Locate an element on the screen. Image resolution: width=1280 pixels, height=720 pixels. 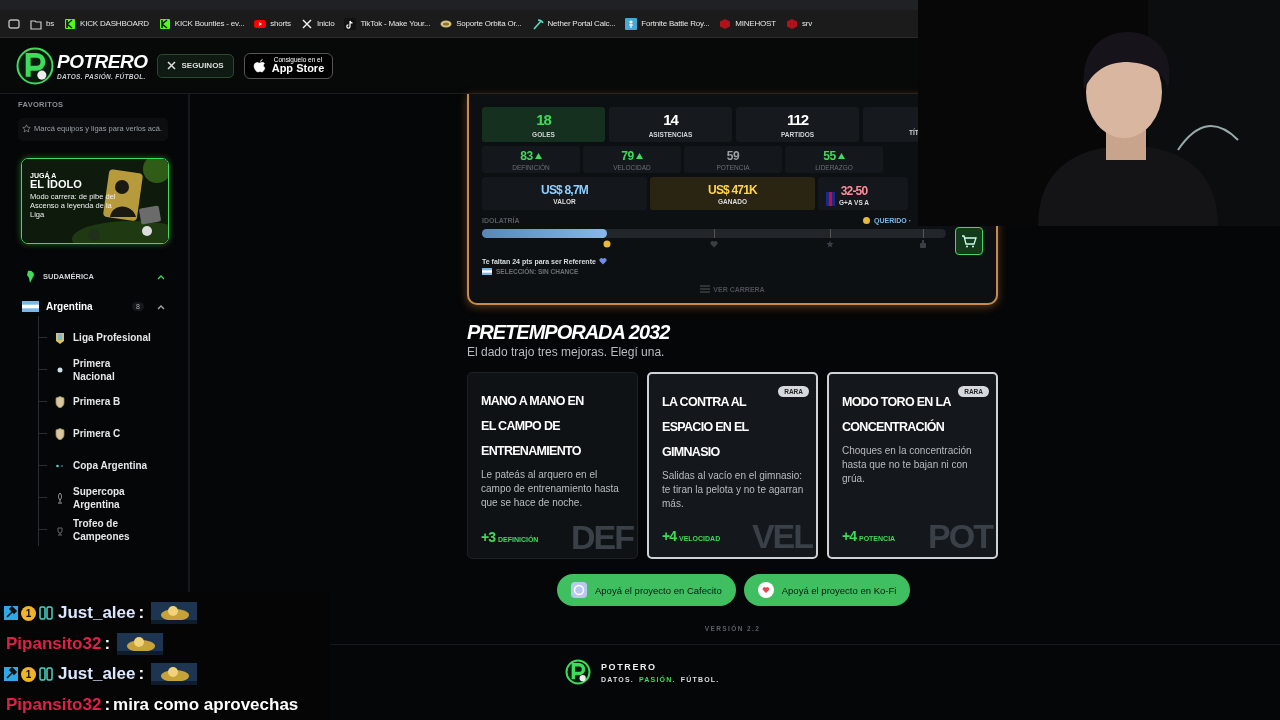
bookmark: MINEHOST is located at coordinates (747, 23).